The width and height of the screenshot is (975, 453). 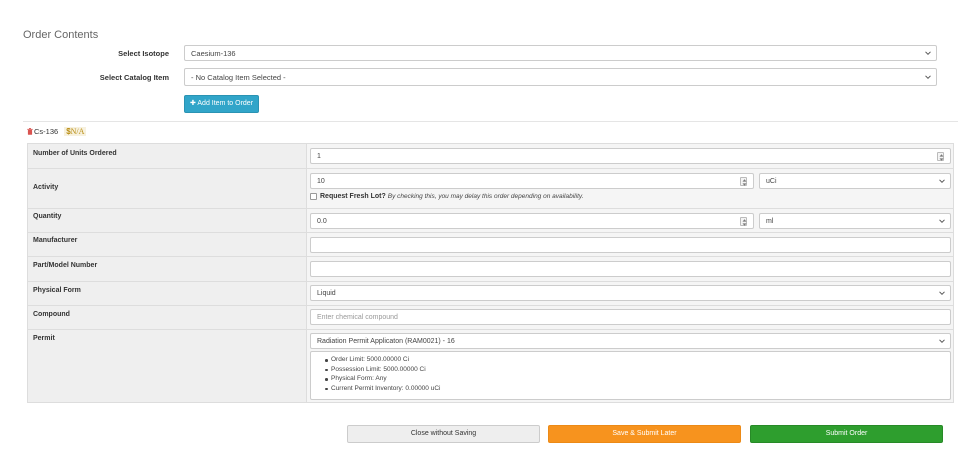 What do you see at coordinates (770, 221) in the screenshot?
I see `quantity-unit-value: ml` at bounding box center [770, 221].